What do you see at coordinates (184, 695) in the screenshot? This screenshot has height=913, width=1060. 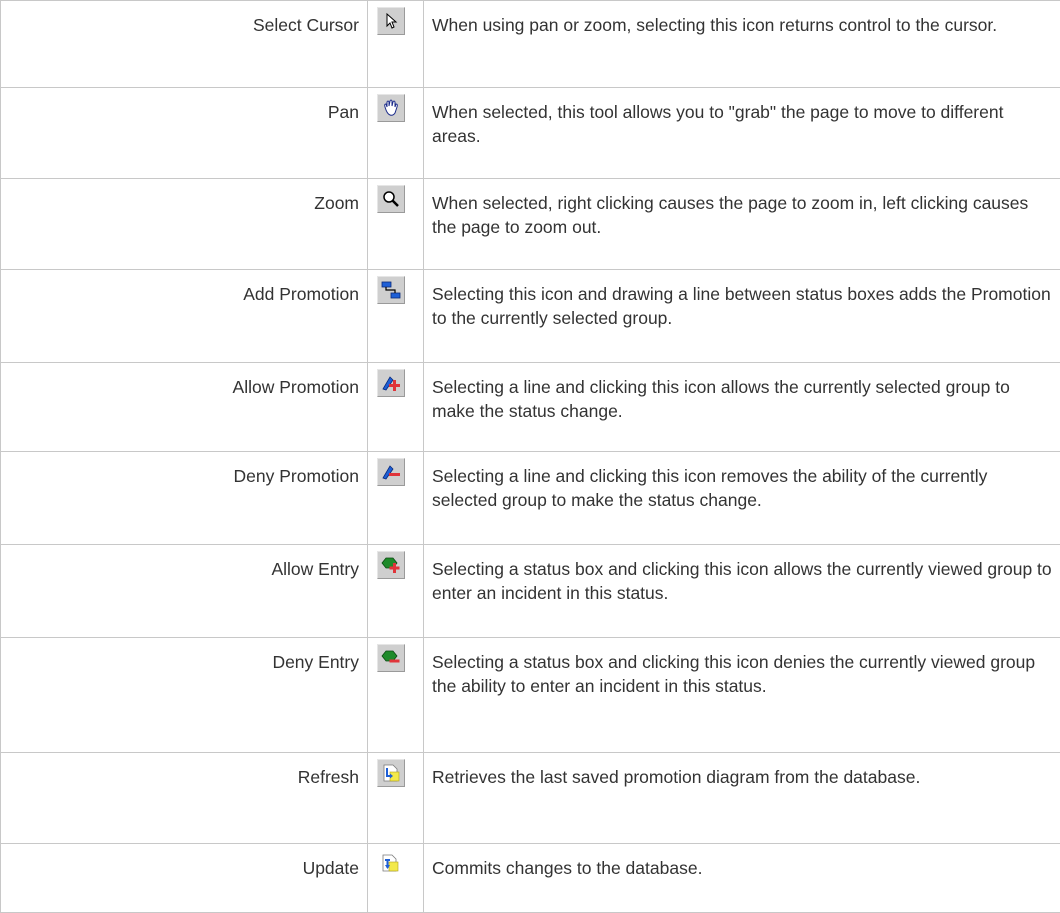 I see `tool-name: Deny Entry` at bounding box center [184, 695].